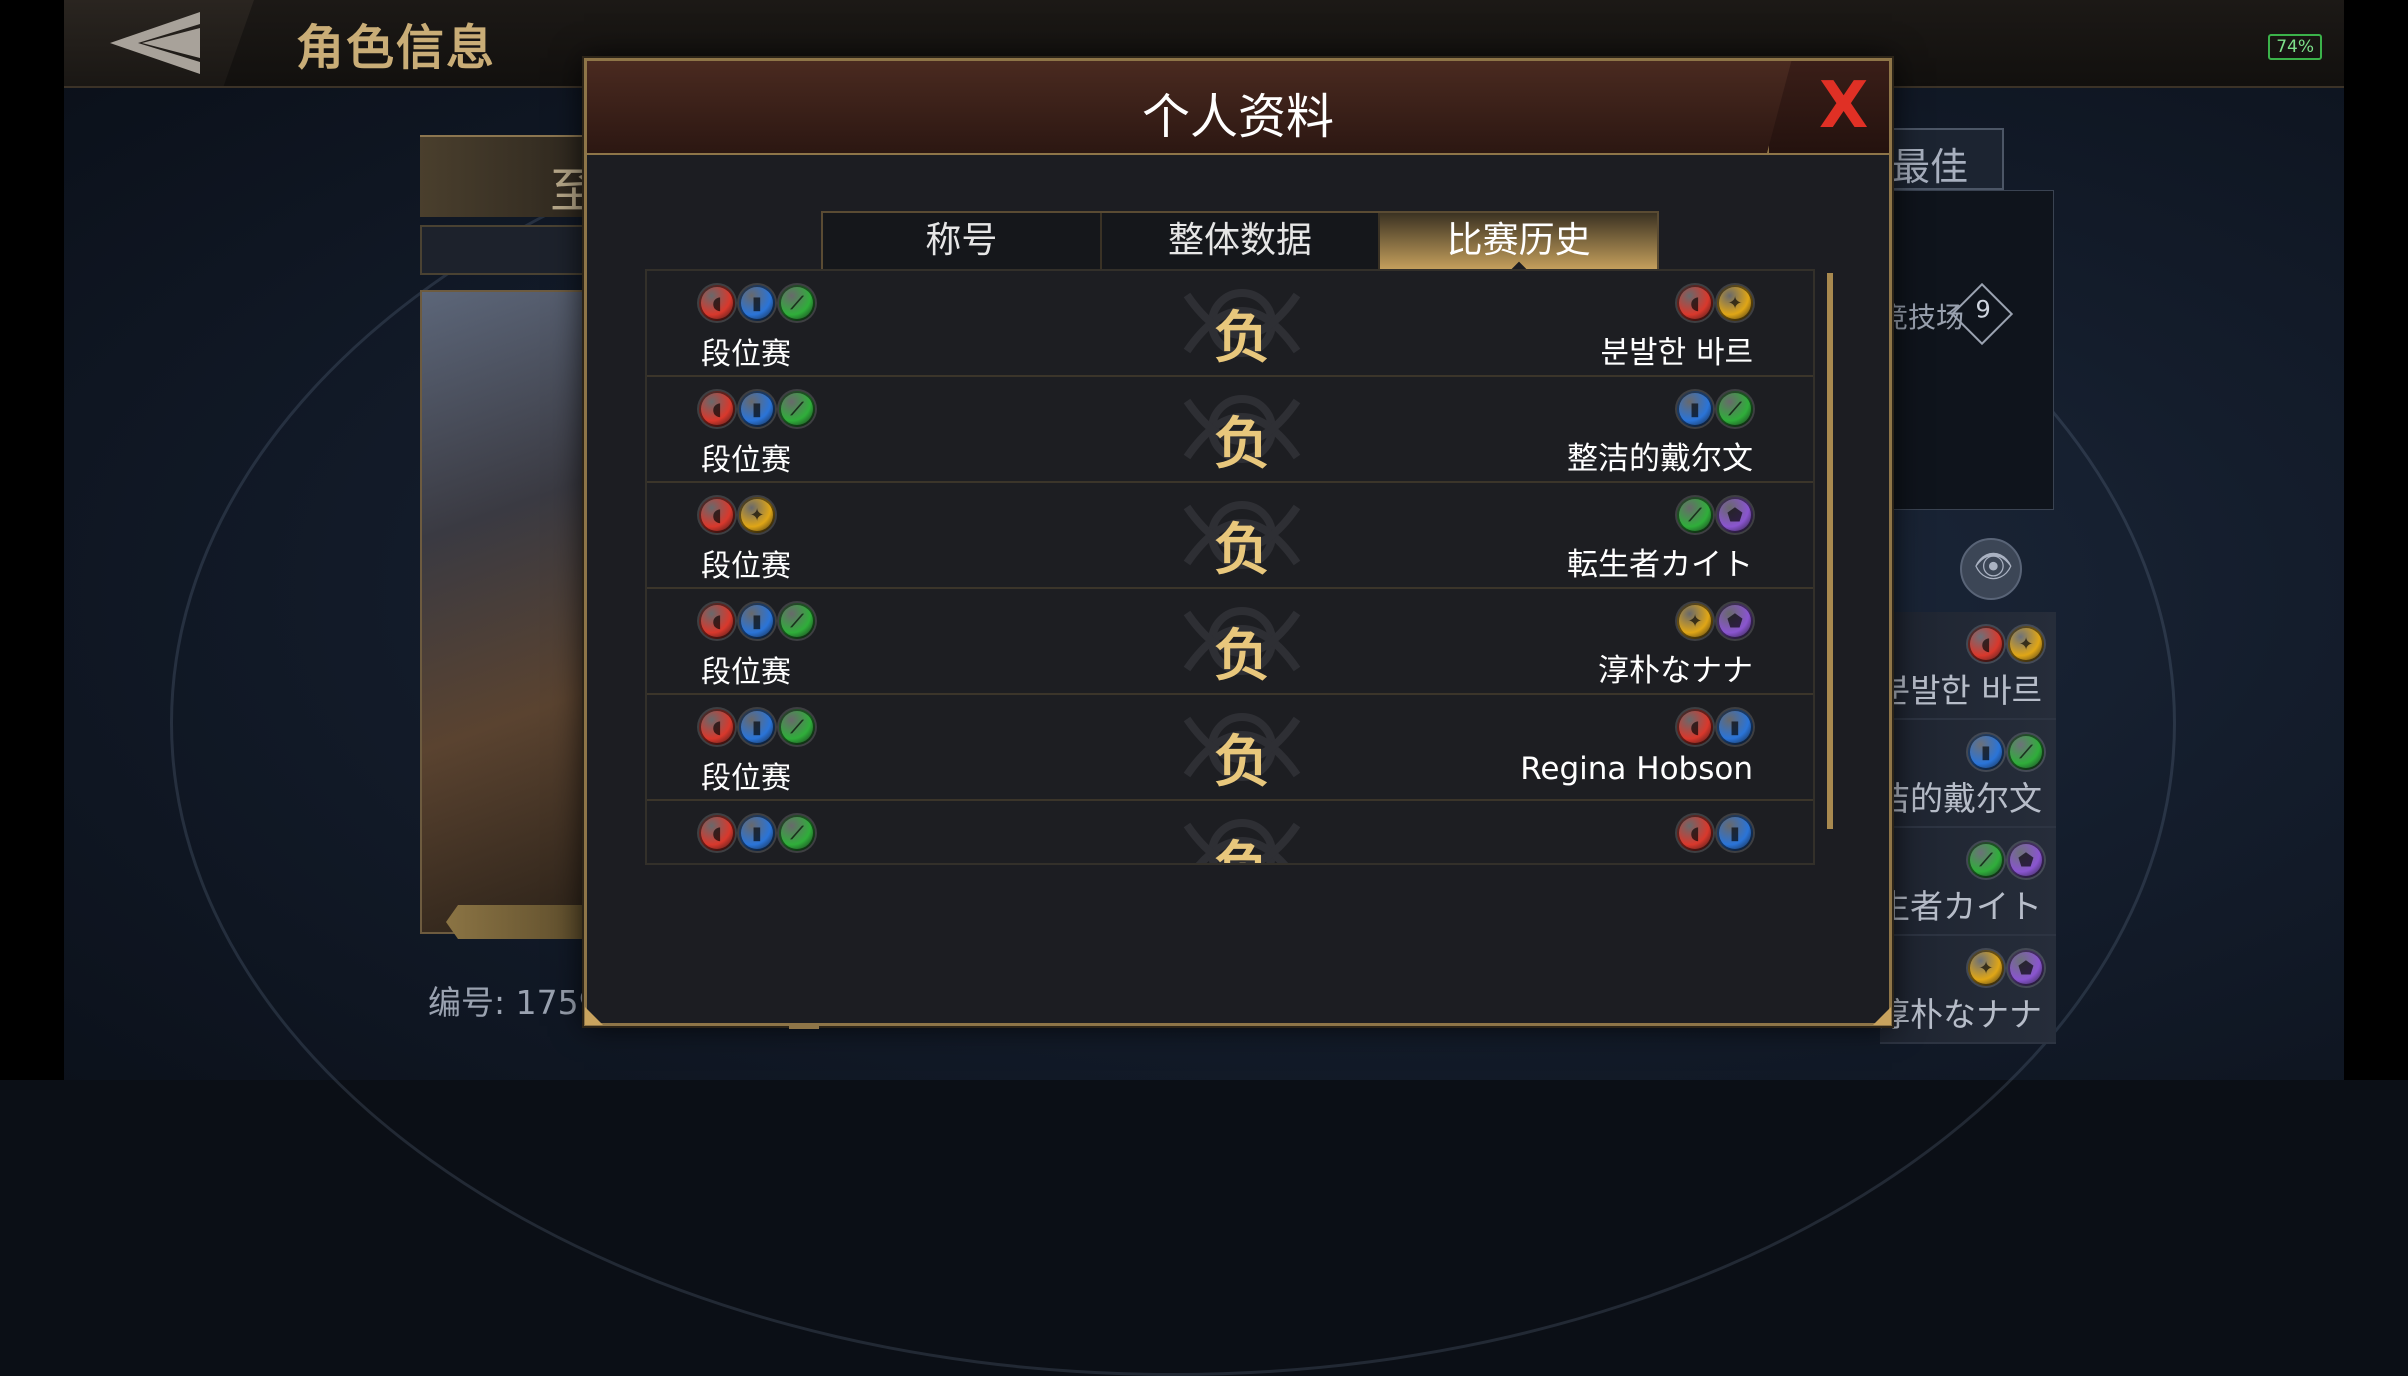  What do you see at coordinates (804, 1026) in the screenshot?
I see `bottom-ornament` at bounding box center [804, 1026].